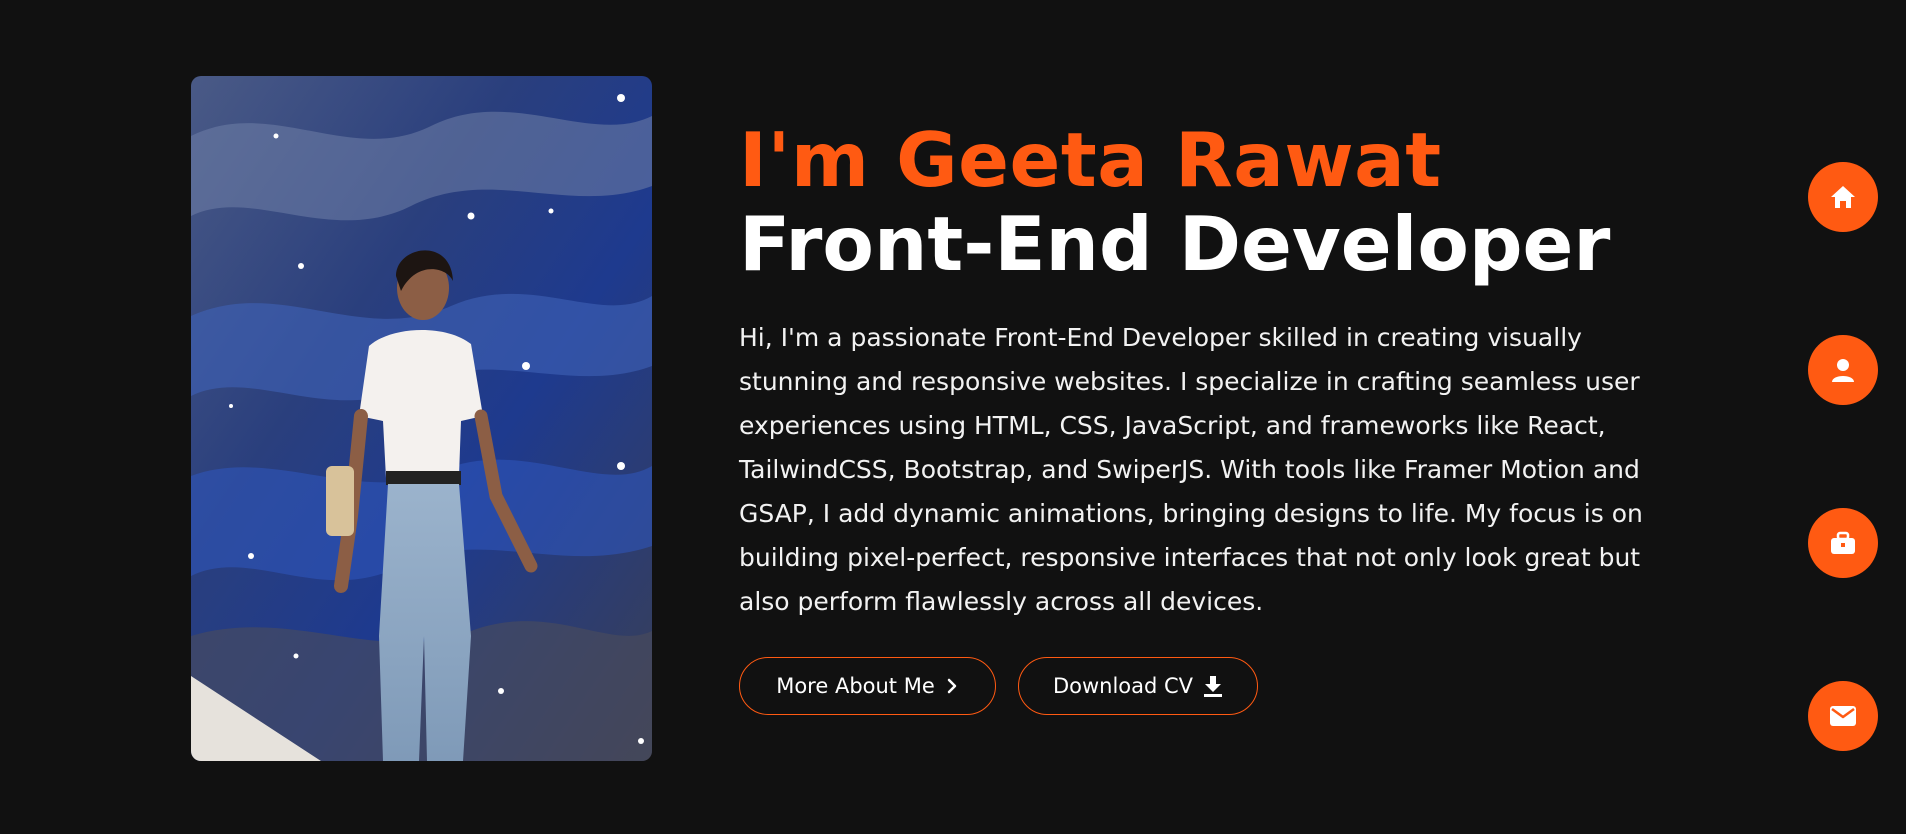 This screenshot has width=1906, height=834. Describe the element at coordinates (1090, 160) in the screenshot. I see `hero-greeting: I'm Geeta Rawat` at that location.